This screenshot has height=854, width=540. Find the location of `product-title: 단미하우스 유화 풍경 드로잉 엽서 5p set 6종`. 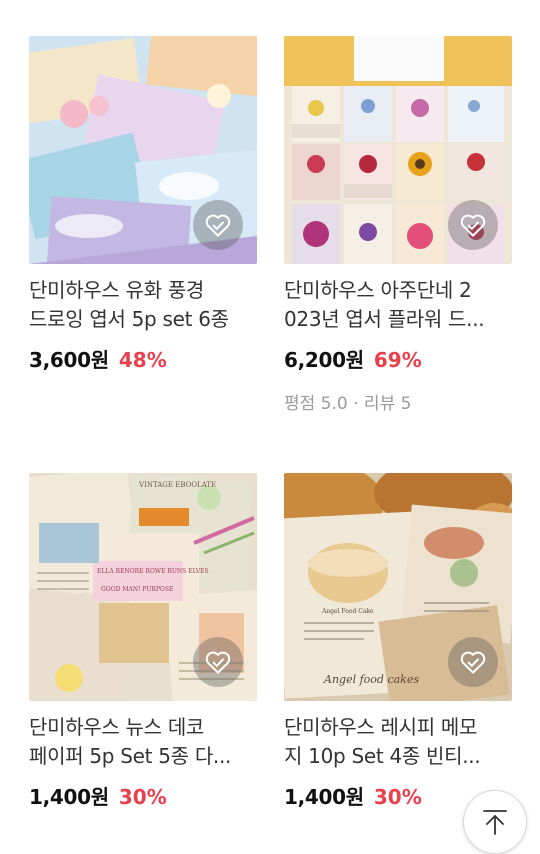

product-title: 단미하우스 유화 풍경 드로잉 엽서 5p set 6종 is located at coordinates (143, 305).